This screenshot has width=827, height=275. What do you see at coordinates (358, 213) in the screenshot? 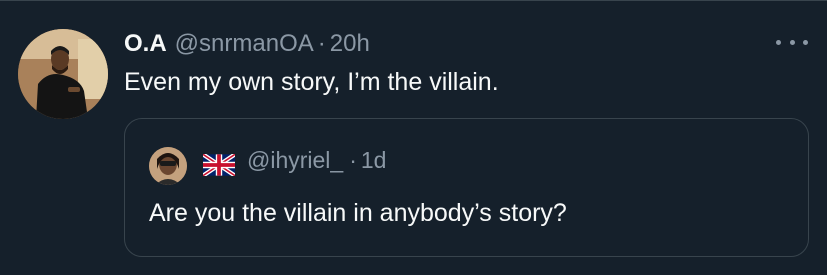
I see `quoted-tweet-text: Are you the villain in anybody’s story?` at bounding box center [358, 213].